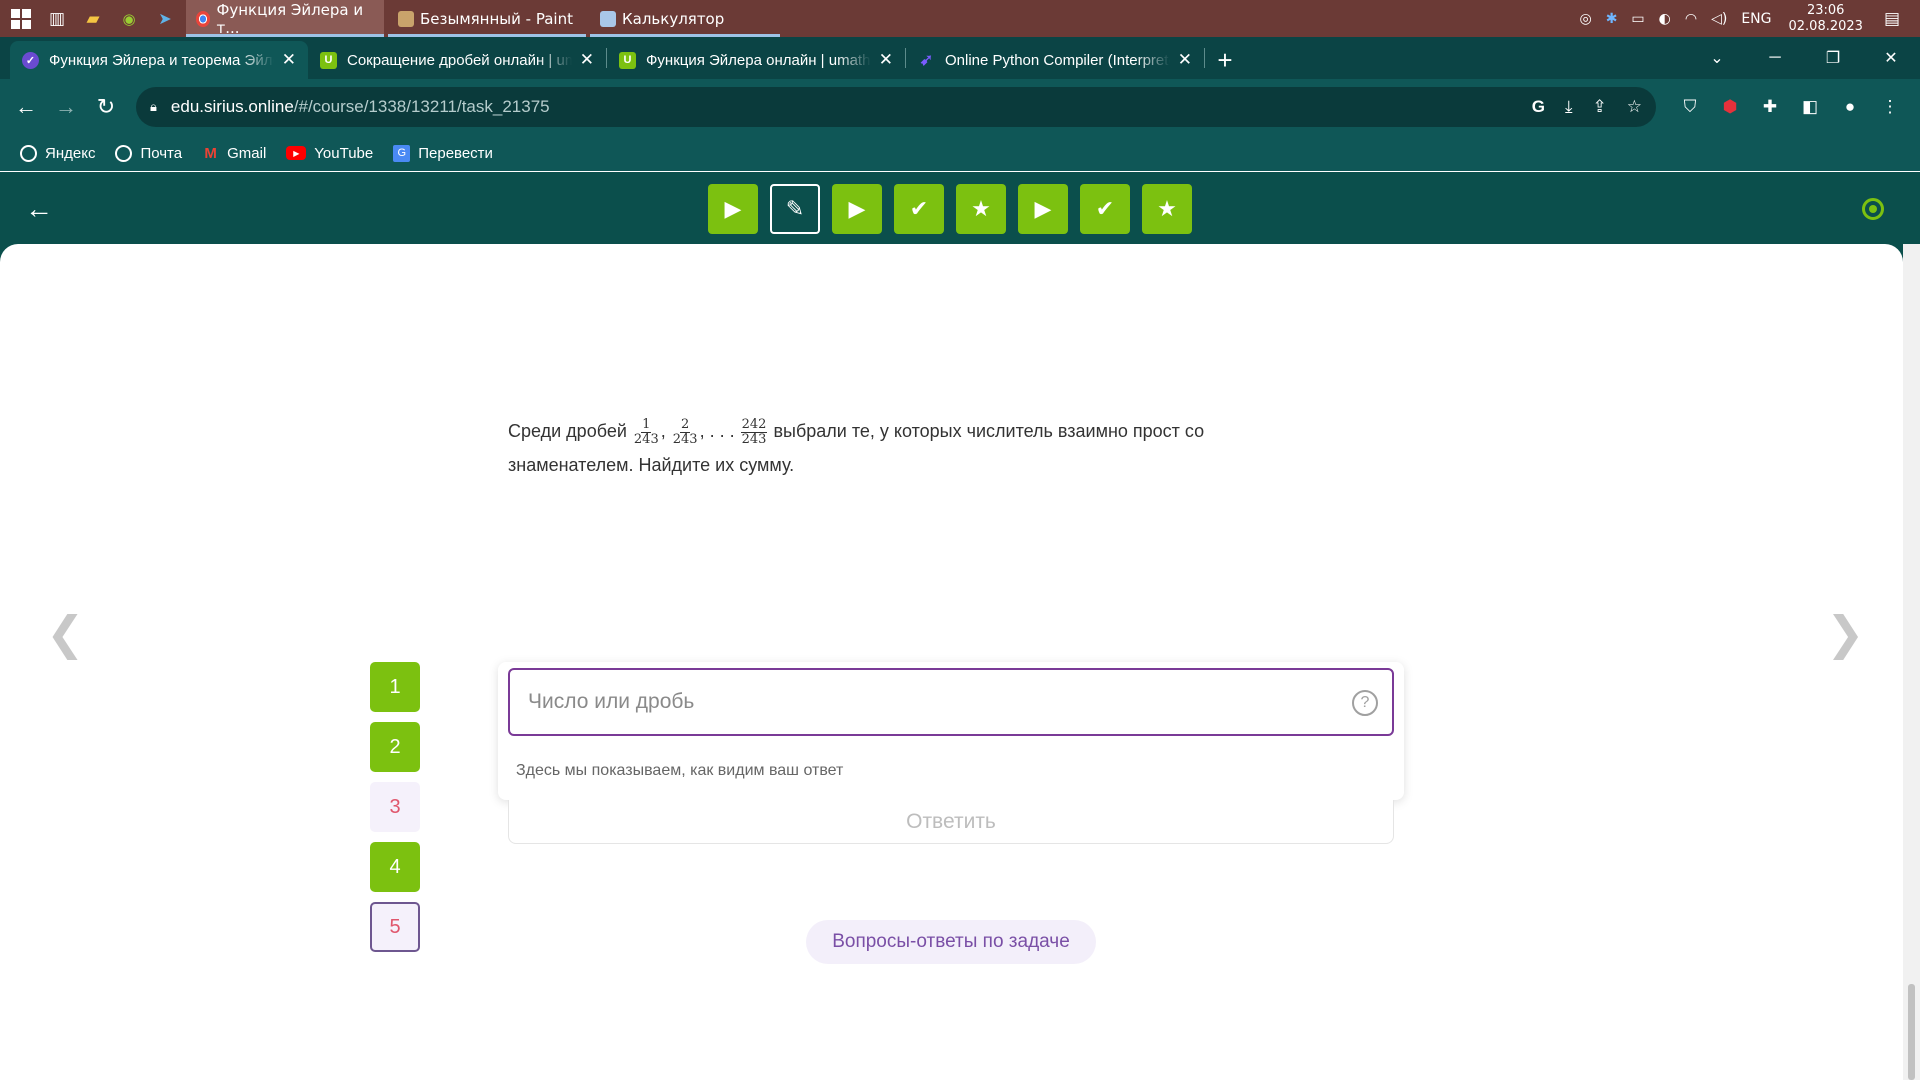 The width and height of the screenshot is (1920, 1080). Describe the element at coordinates (1665, 19) in the screenshot. I see `network-app-icon: ◐` at that location.